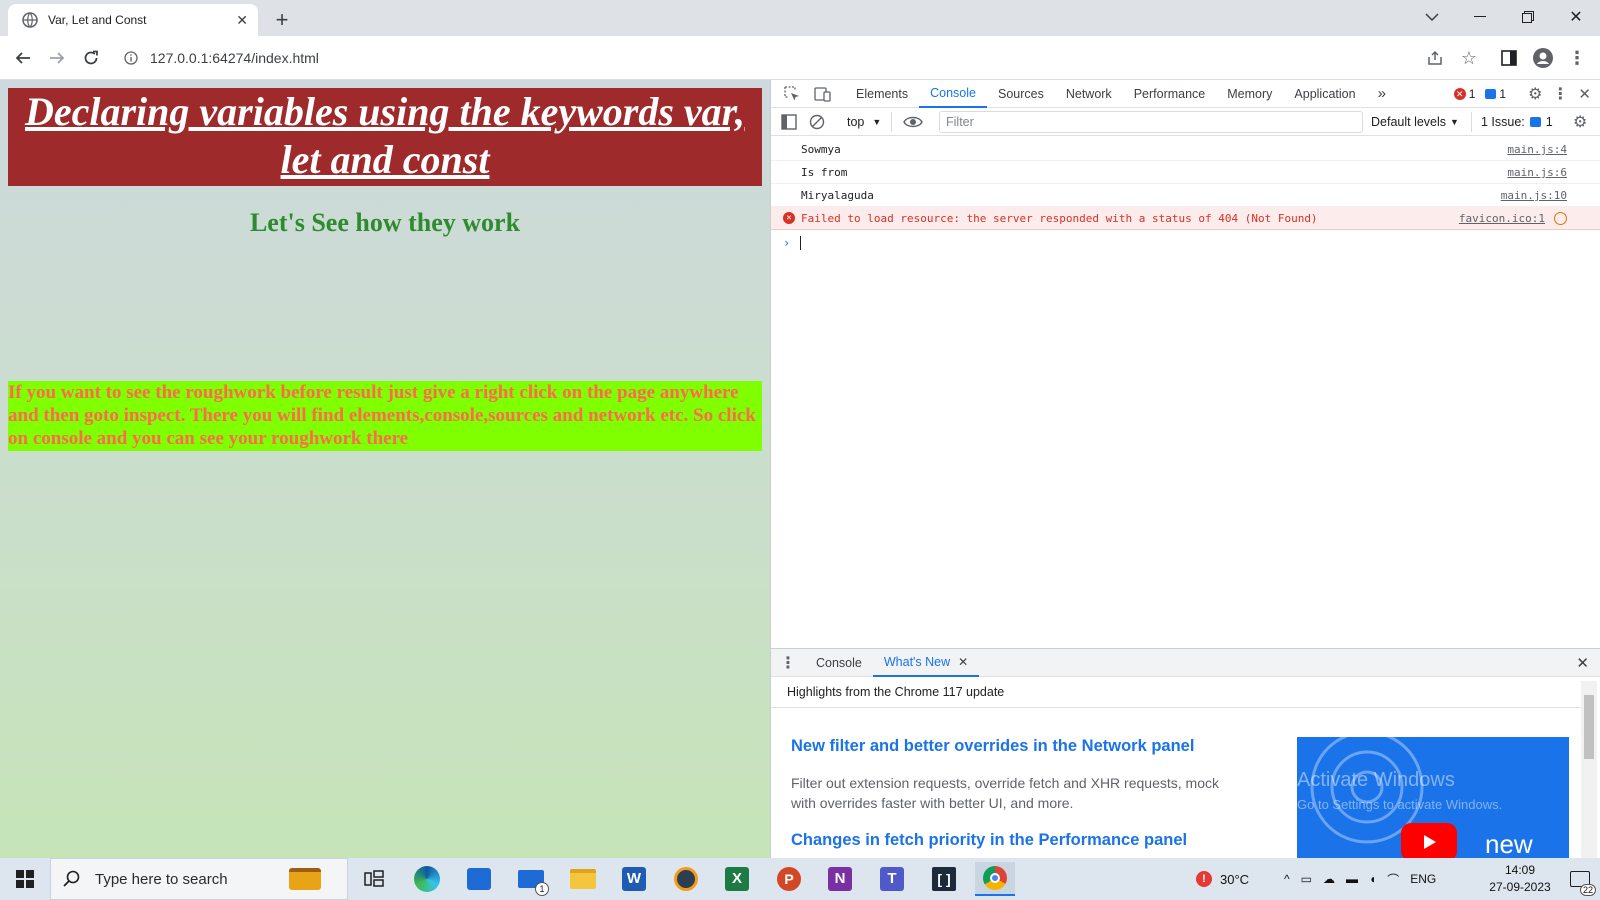 Image resolution: width=1600 pixels, height=900 pixels. I want to click on inspect-element-icon, so click(792, 93).